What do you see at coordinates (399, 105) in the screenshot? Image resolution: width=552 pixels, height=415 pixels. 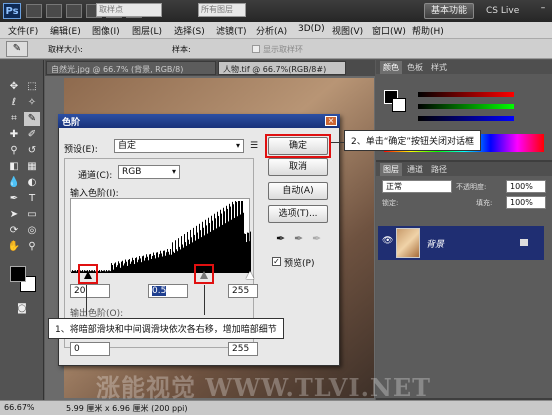 I see `panel-bg-swatch` at bounding box center [399, 105].